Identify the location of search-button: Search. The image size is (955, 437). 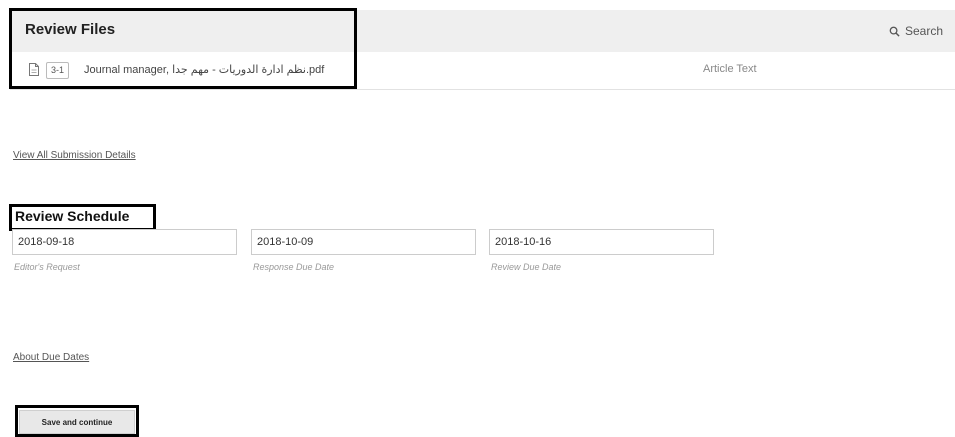
(916, 31).